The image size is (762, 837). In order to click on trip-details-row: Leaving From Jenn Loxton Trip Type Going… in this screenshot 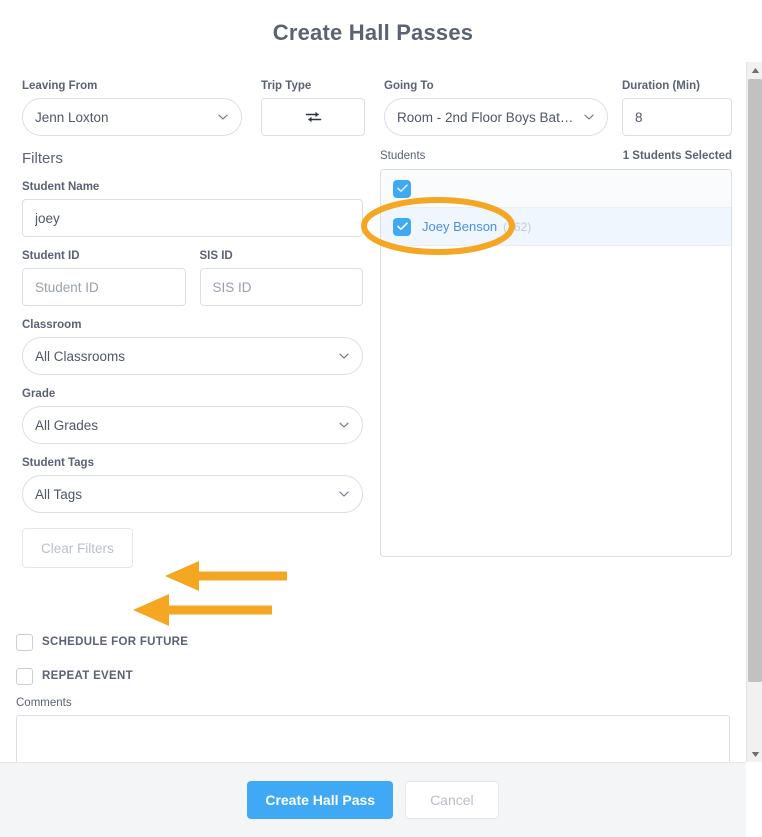, I will do `click(373, 111)`.